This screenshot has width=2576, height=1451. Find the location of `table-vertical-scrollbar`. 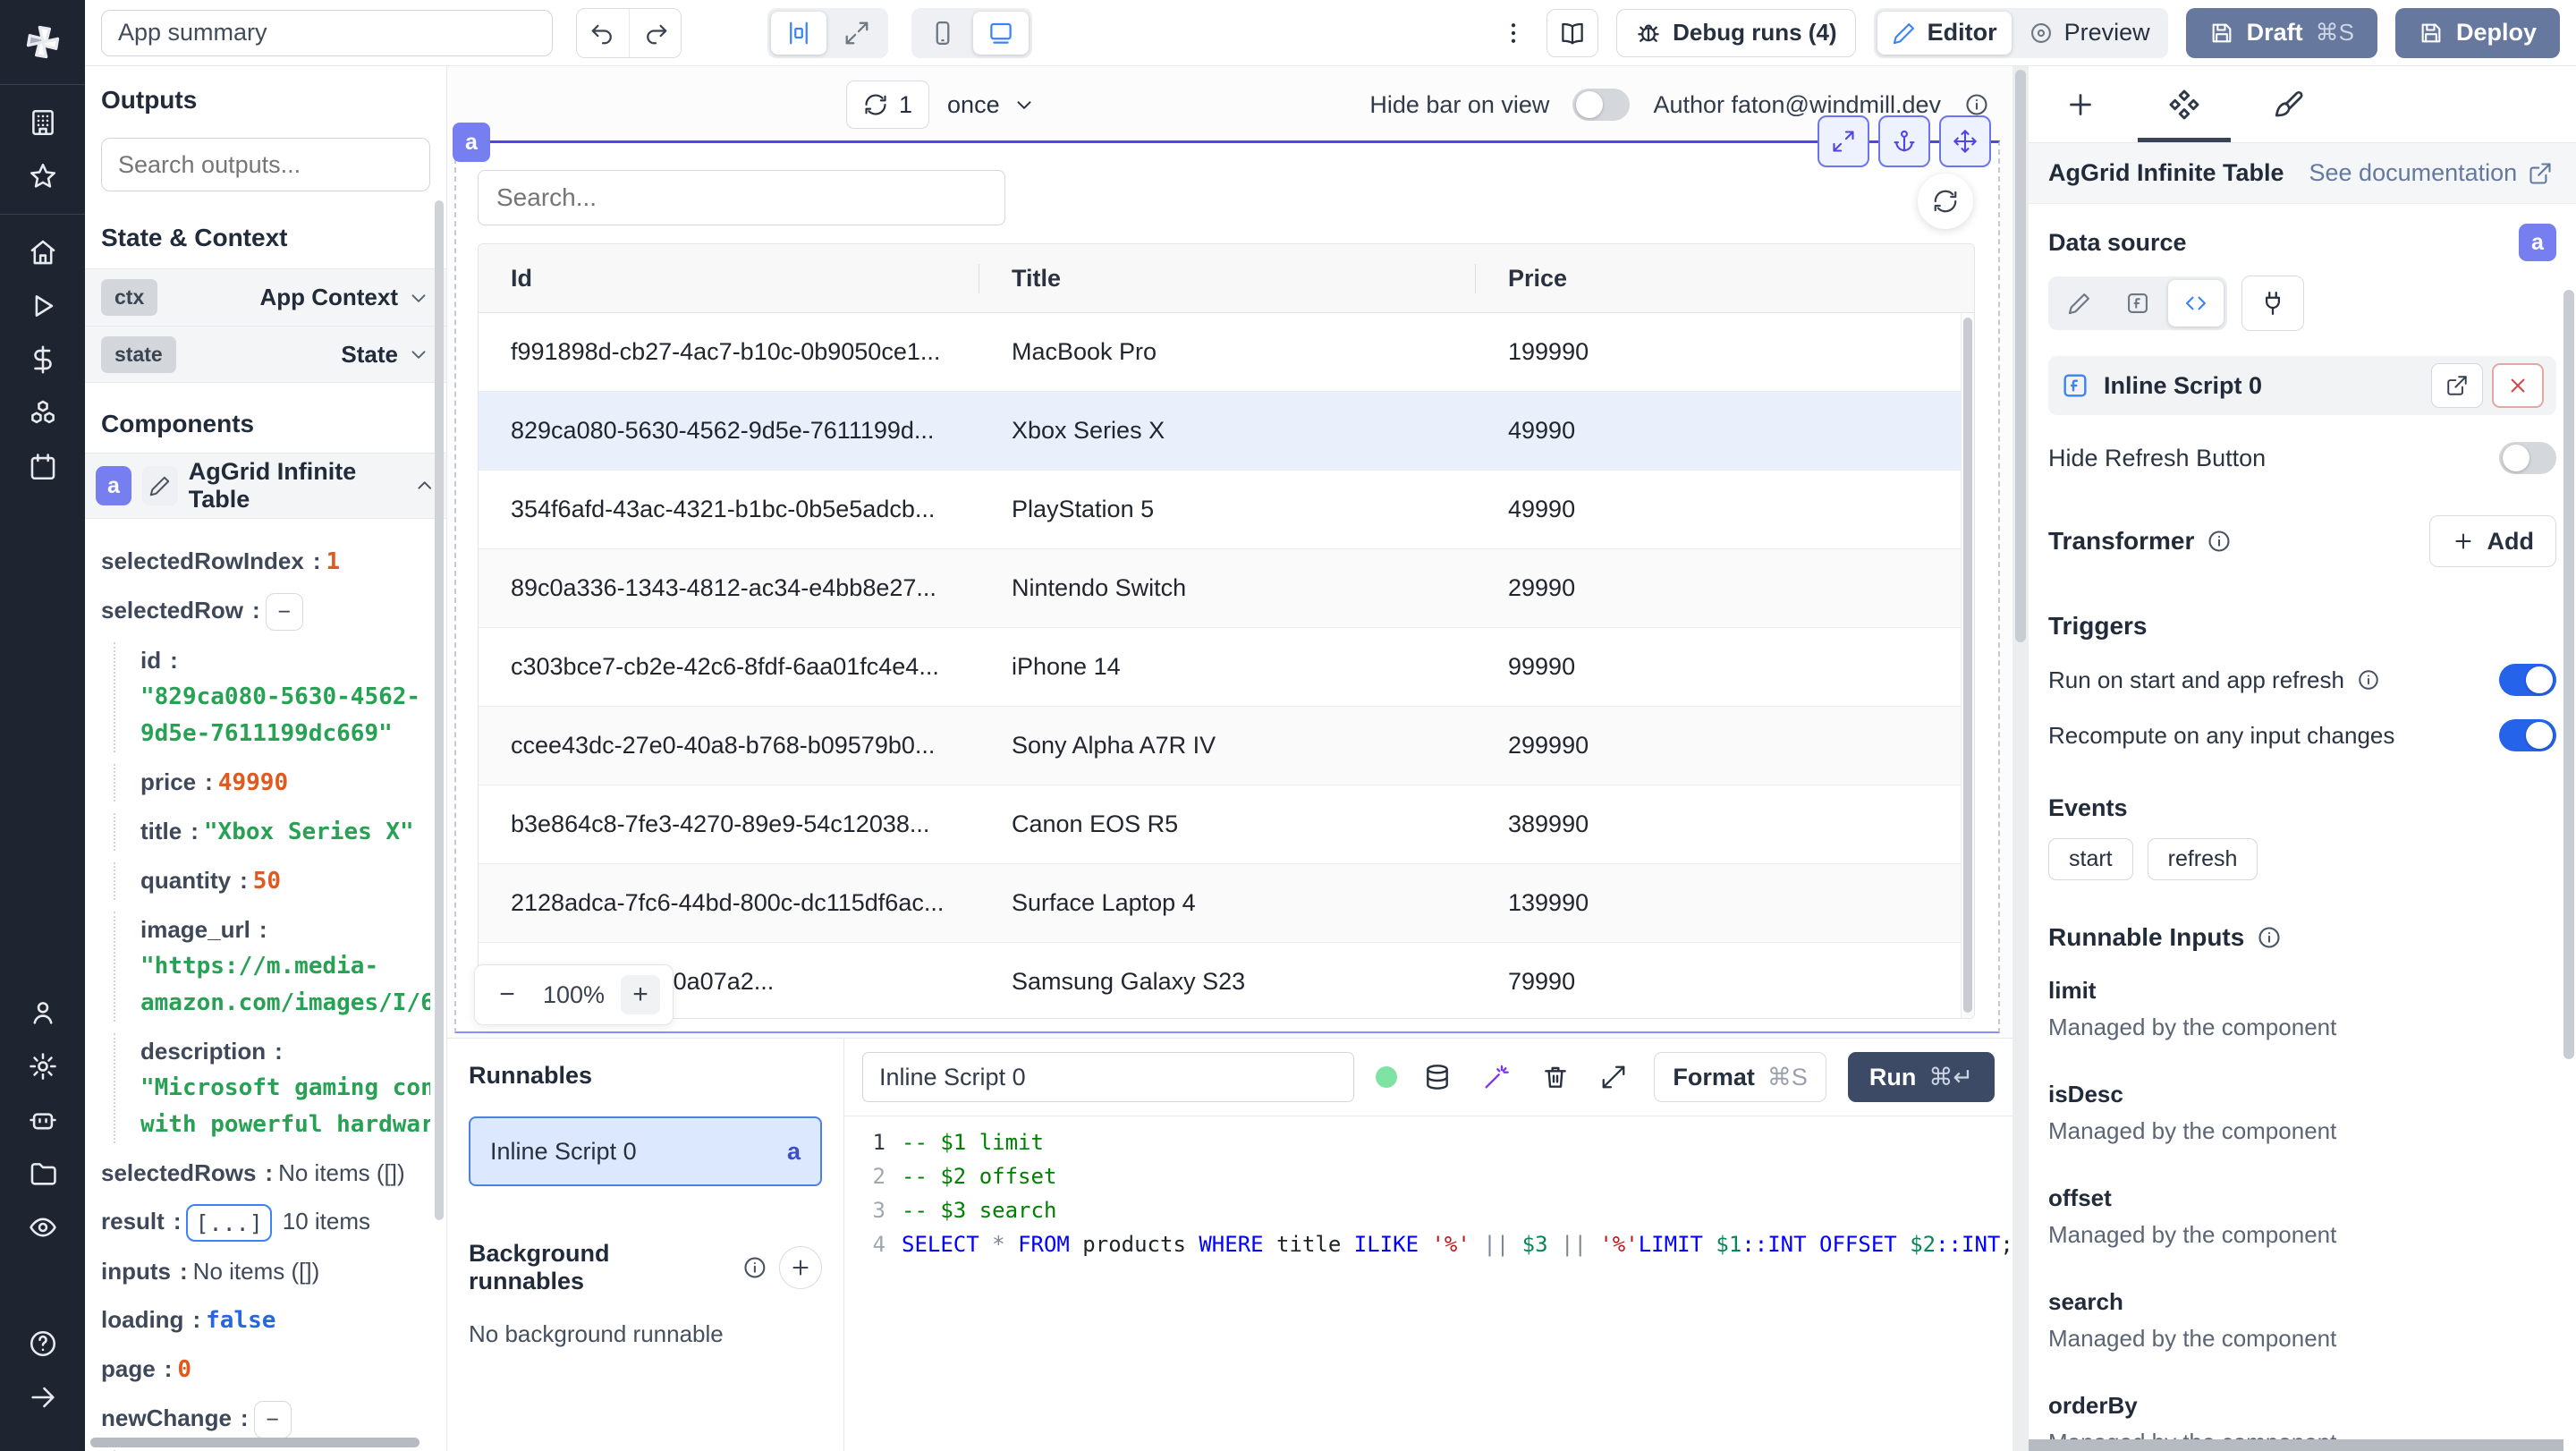

table-vertical-scrollbar is located at coordinates (1967, 666).